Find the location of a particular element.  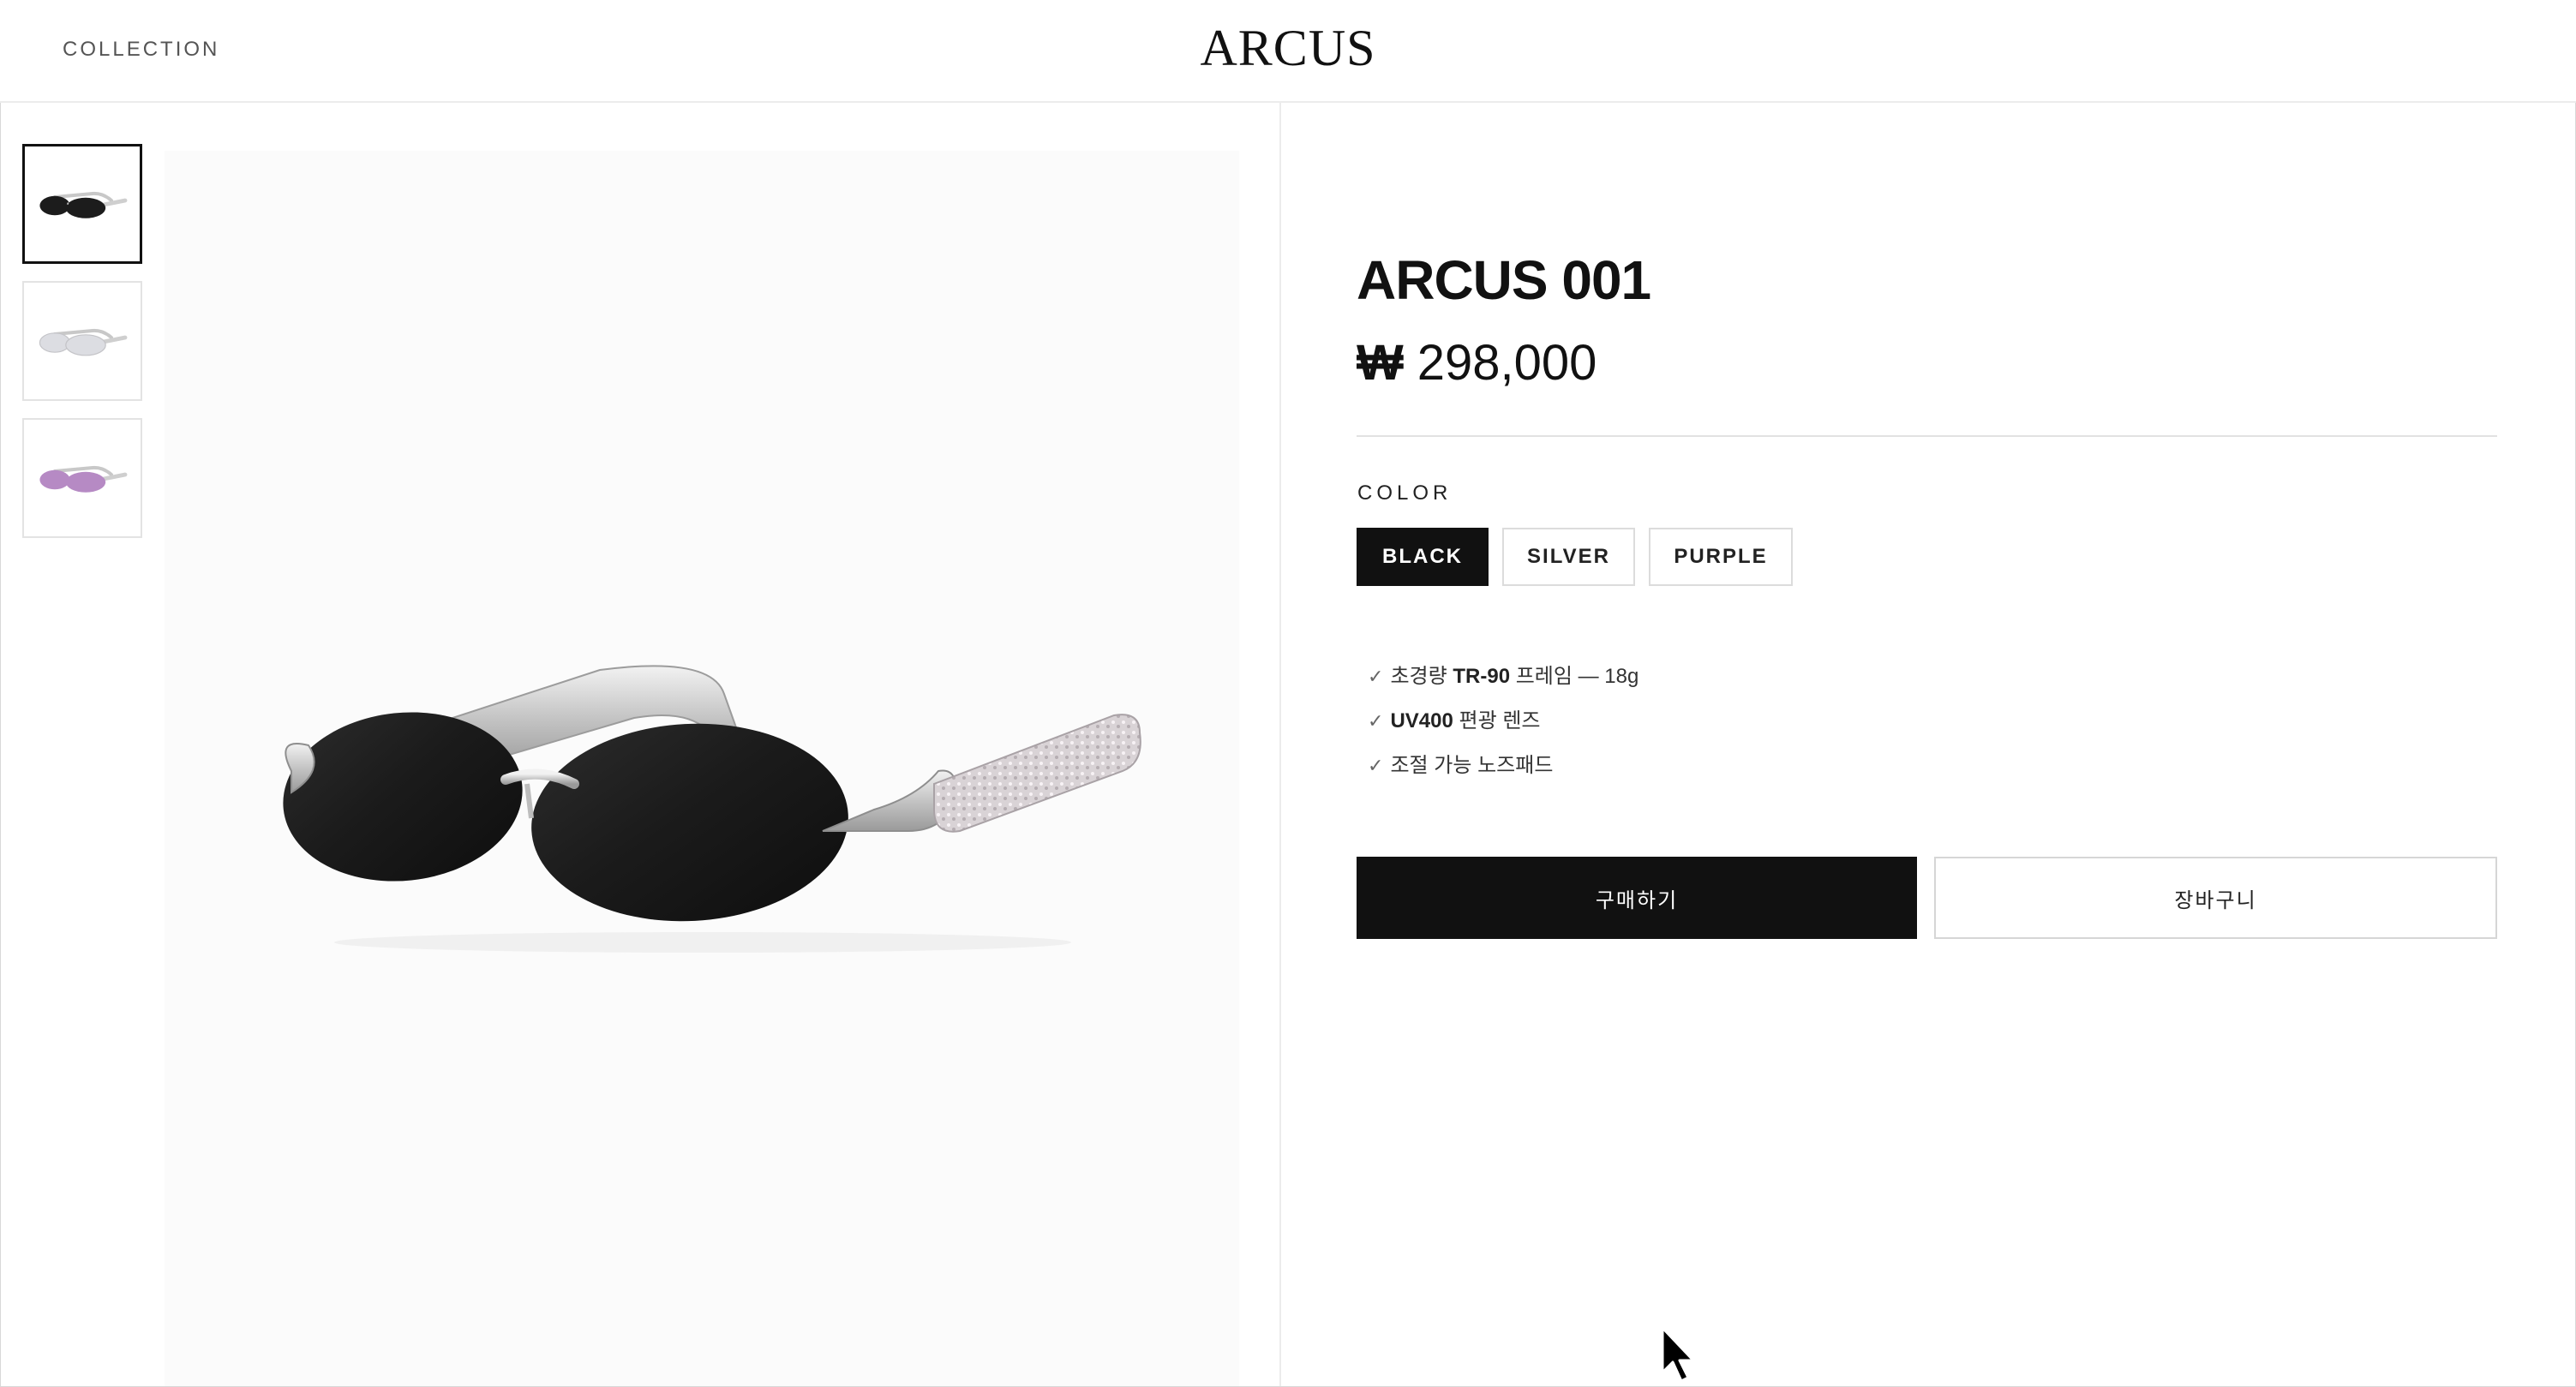

color-option-purple: PURPLE is located at coordinates (1721, 557).